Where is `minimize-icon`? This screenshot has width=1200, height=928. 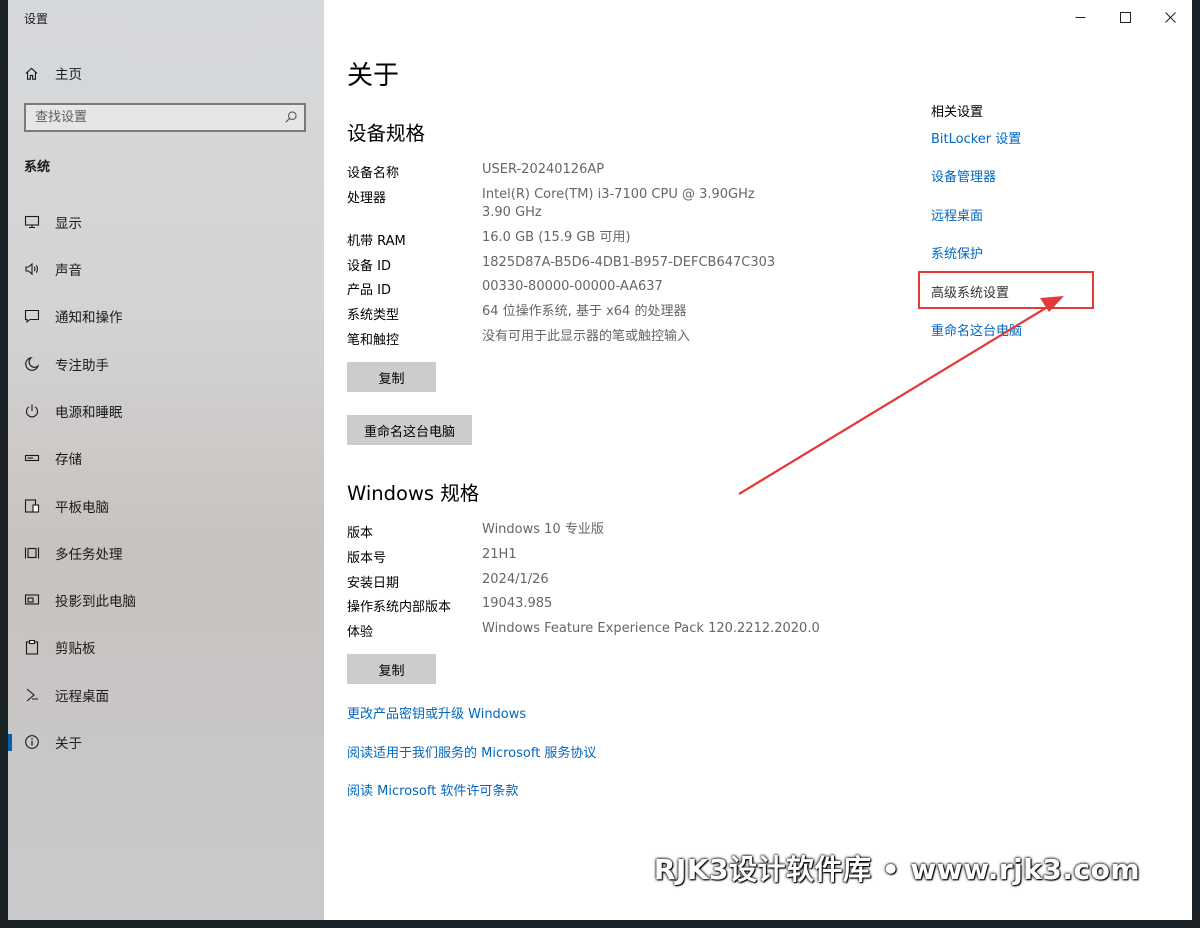 minimize-icon is located at coordinates (1080, 17).